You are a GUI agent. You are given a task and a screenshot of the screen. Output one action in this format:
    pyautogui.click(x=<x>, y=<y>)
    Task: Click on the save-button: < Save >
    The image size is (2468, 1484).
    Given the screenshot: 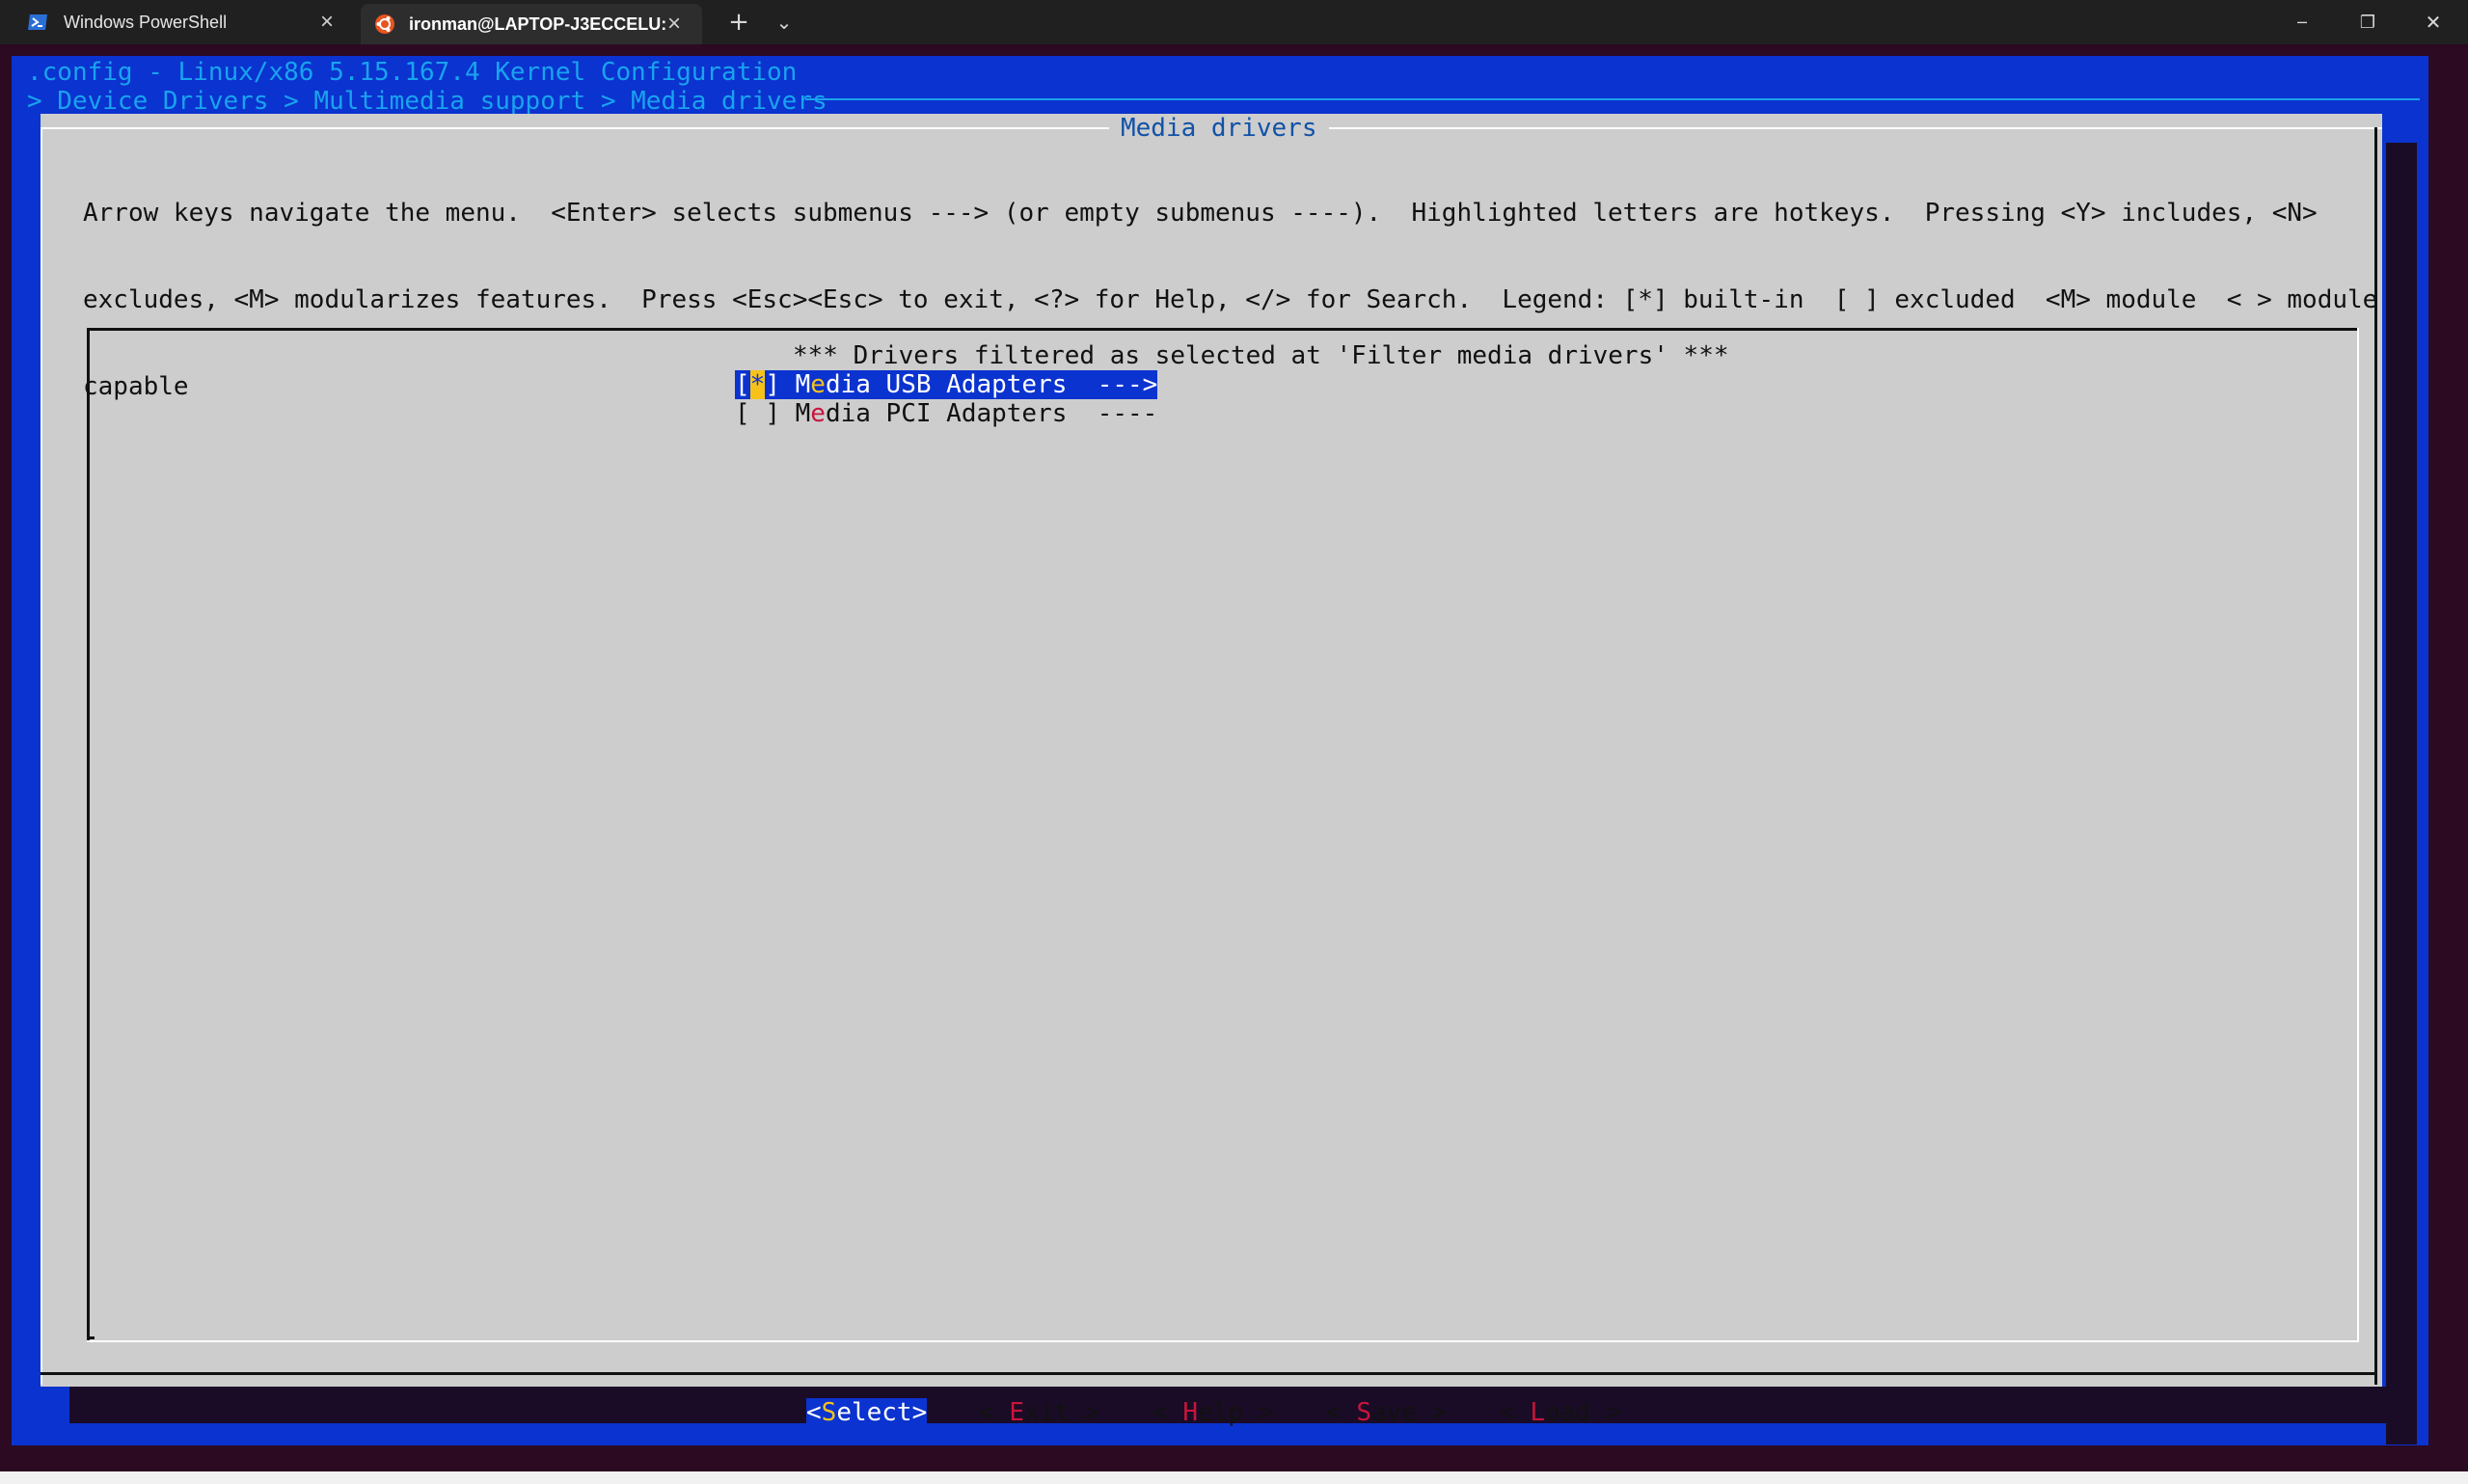 What is the action you would take?
    pyautogui.click(x=1386, y=1412)
    